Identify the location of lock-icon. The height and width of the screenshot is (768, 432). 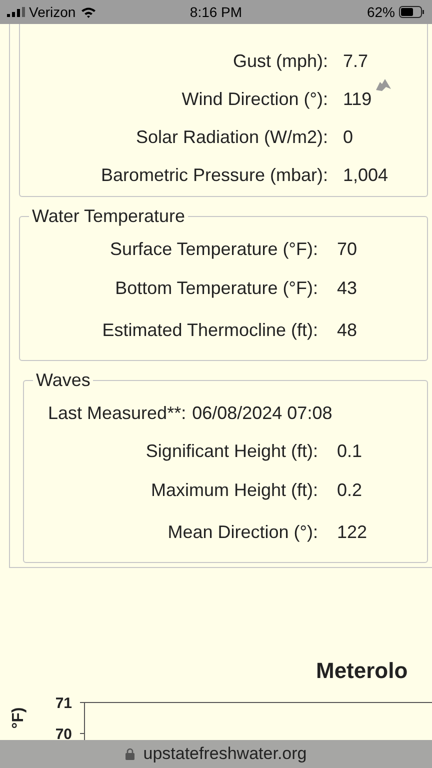
(130, 754).